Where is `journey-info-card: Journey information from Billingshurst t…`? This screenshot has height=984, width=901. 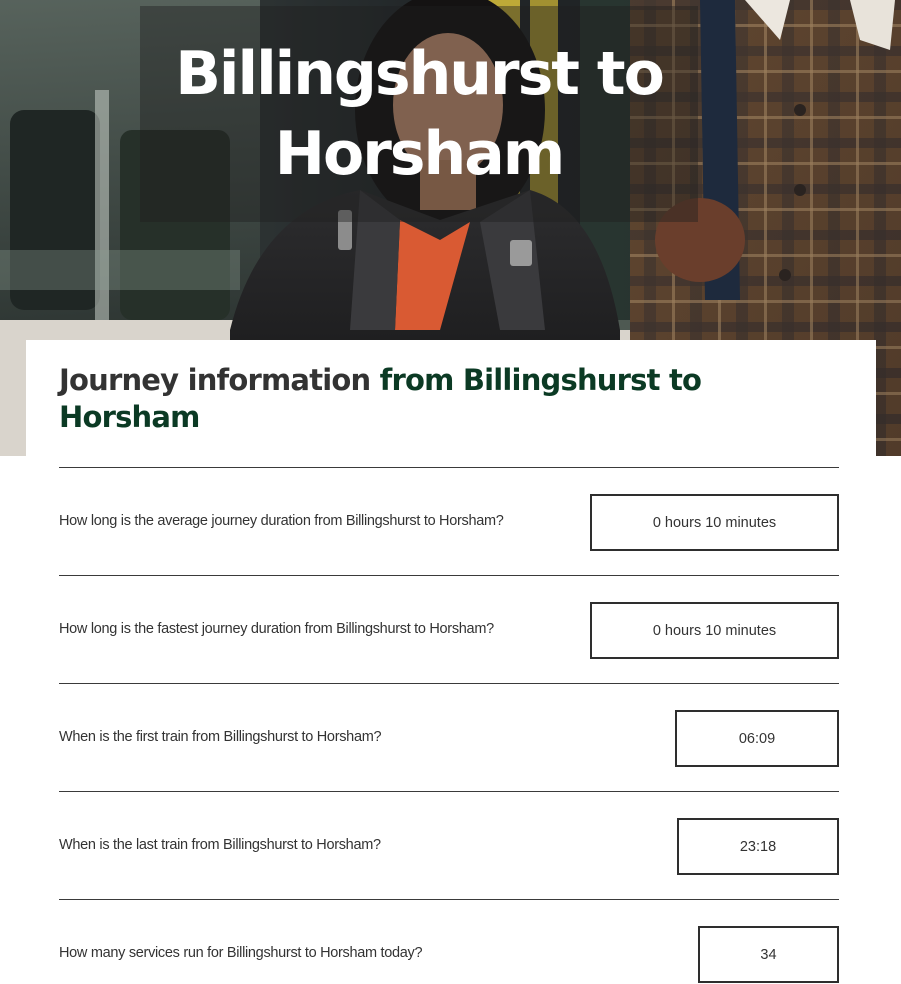
journey-info-card: Journey information from Billingshurst t… is located at coordinates (451, 398).